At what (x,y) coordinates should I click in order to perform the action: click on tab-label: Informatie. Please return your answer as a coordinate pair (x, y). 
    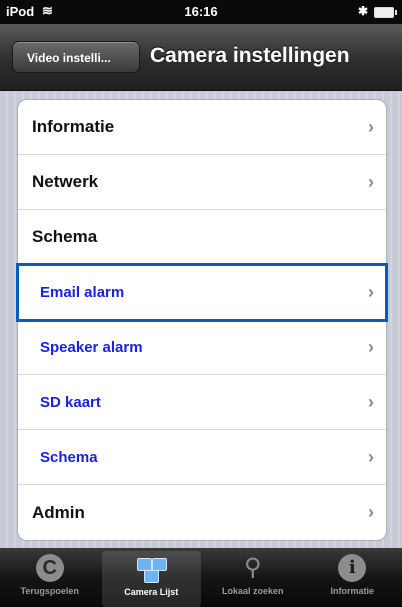
    Looking at the image, I should click on (352, 591).